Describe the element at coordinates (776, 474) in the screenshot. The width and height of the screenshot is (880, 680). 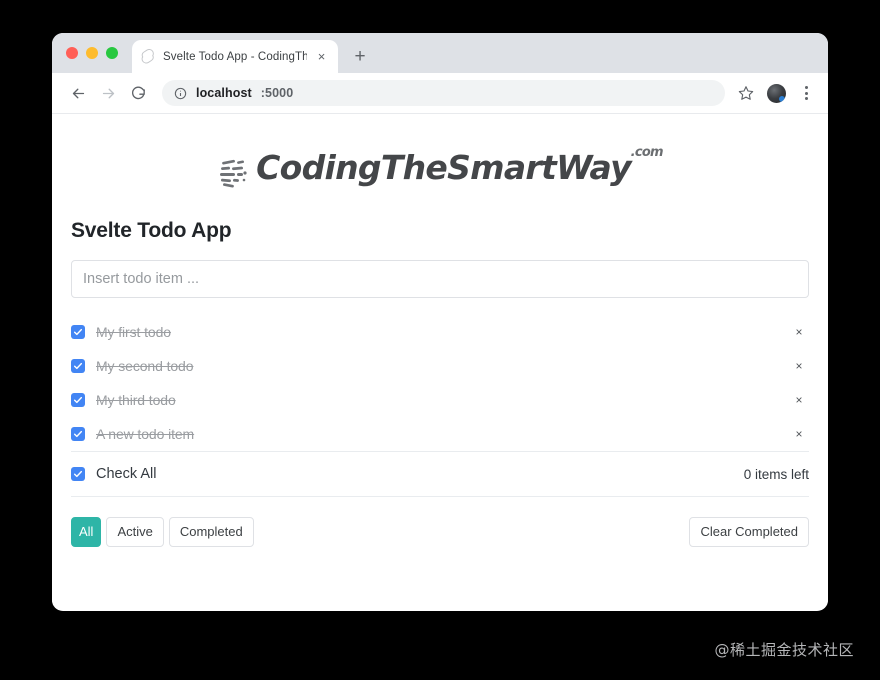
I see `items-left-counter: 0 items left` at that location.